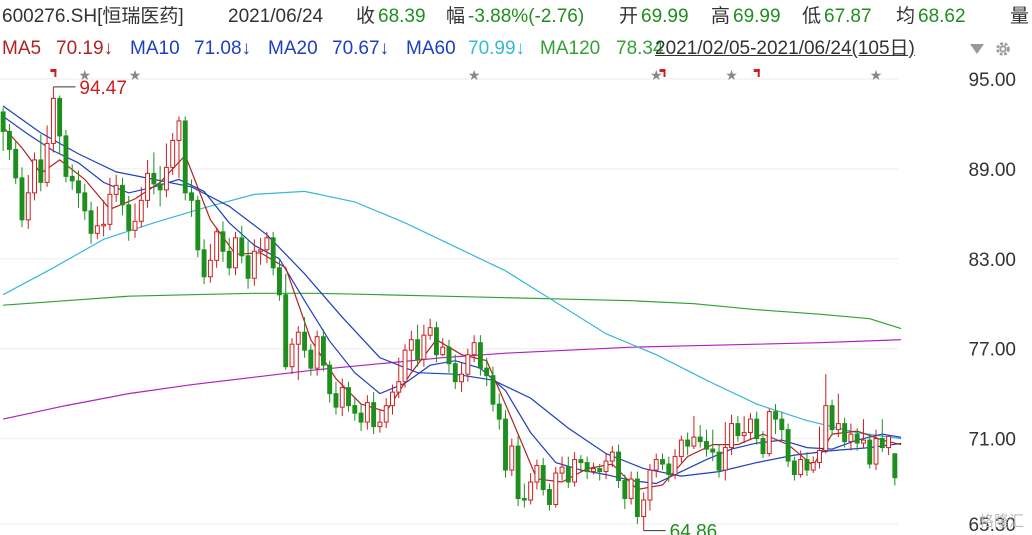 Image resolution: width=1032 pixels, height=535 pixels. What do you see at coordinates (223, 48) in the screenshot?
I see `ma10-value: 71.08↓` at bounding box center [223, 48].